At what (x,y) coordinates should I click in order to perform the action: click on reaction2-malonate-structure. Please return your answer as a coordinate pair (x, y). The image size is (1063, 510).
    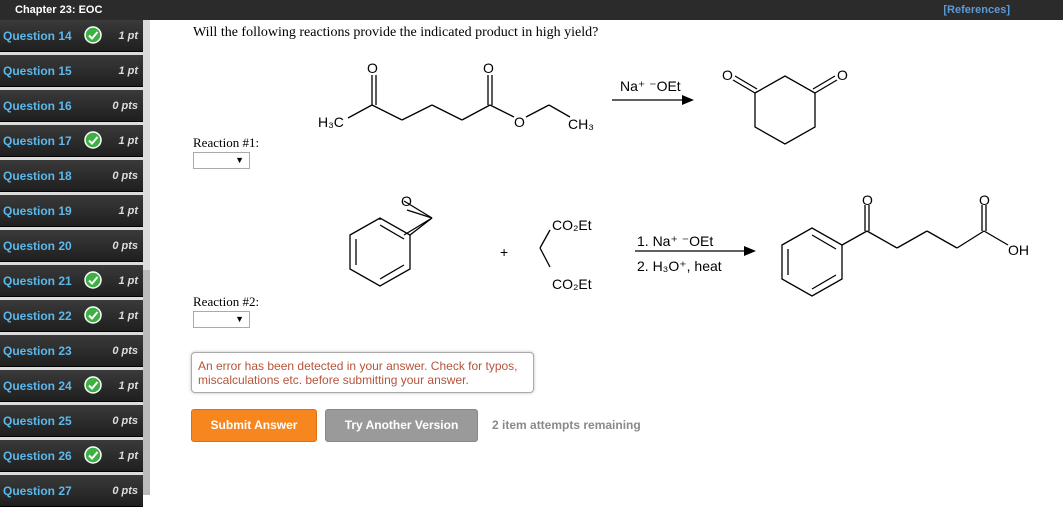
    Looking at the image, I should click on (545, 248).